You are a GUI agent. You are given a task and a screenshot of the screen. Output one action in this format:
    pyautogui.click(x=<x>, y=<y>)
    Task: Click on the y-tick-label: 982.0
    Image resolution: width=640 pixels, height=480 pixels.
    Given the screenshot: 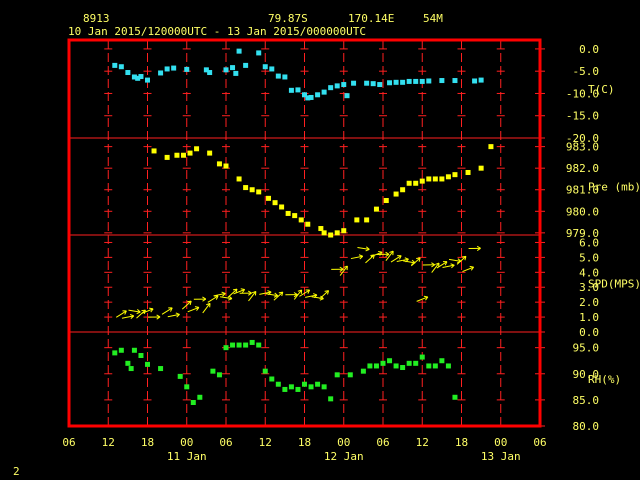 What is the action you would take?
    pyautogui.click(x=582, y=168)
    